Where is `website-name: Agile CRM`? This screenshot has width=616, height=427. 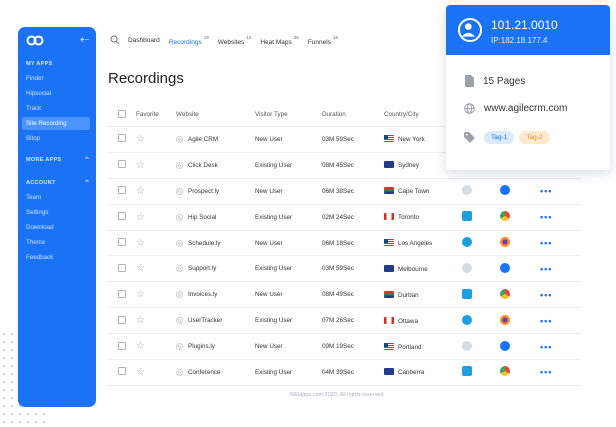 website-name: Agile CRM is located at coordinates (203, 139).